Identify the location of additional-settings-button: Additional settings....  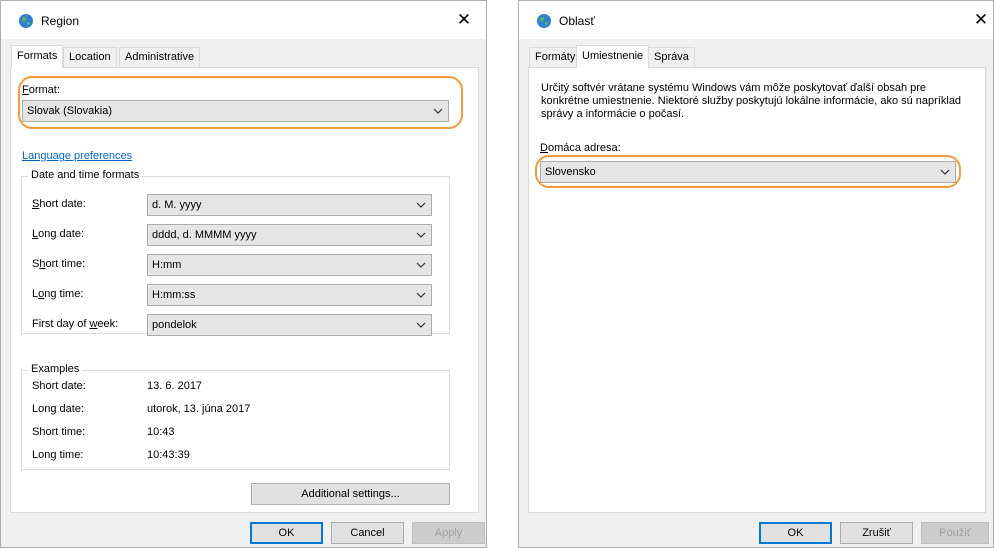
(350, 494).